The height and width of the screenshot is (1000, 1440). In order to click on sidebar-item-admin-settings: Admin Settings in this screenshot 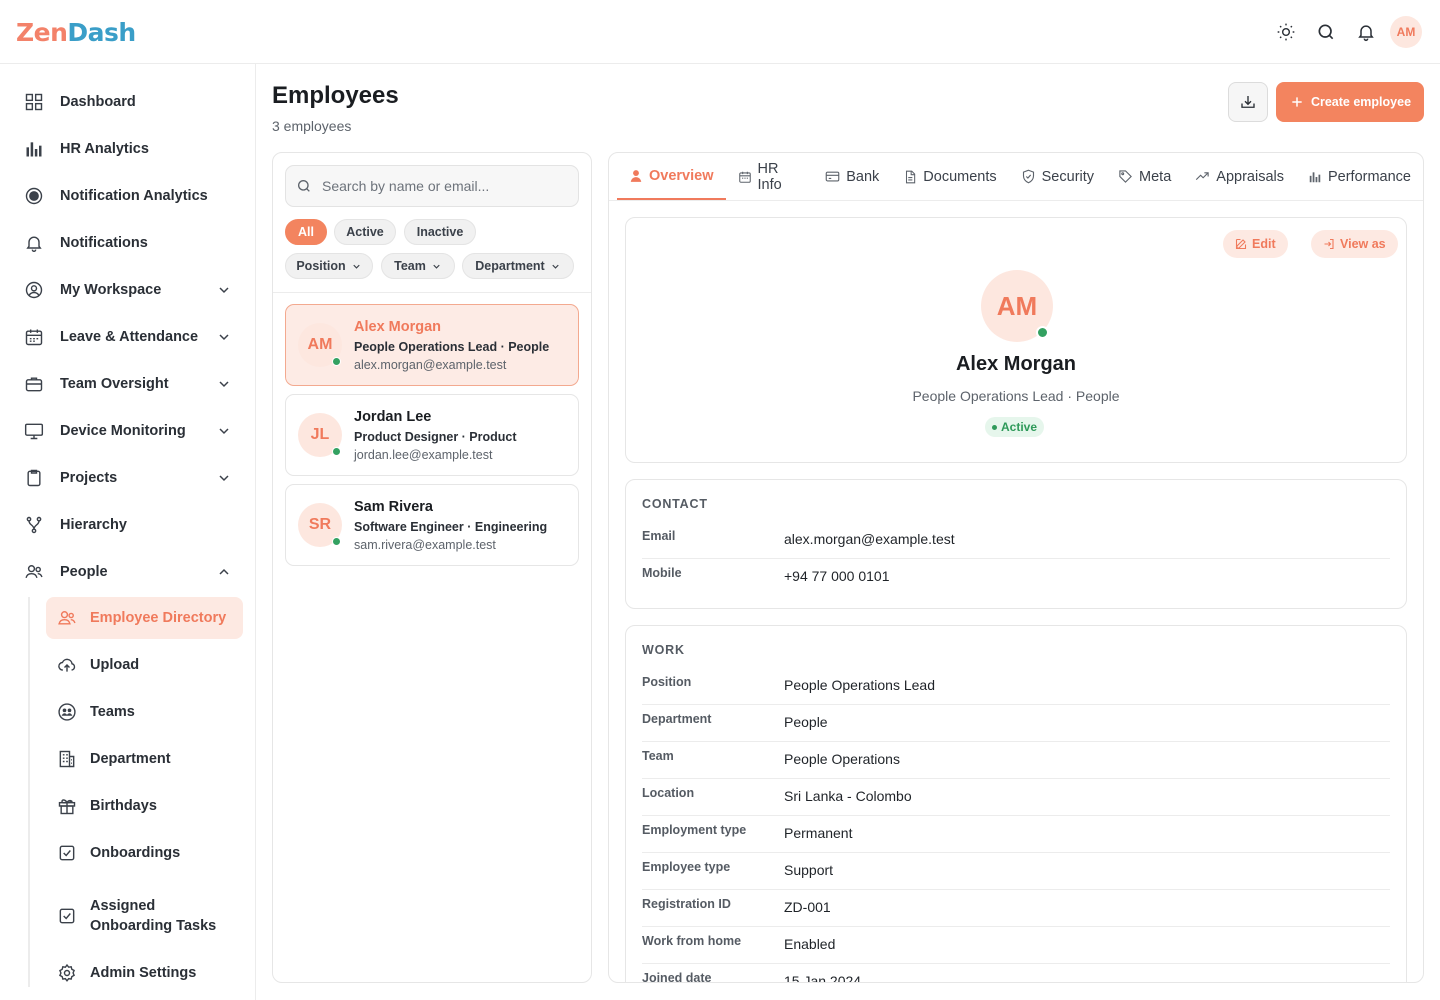, I will do `click(144, 973)`.